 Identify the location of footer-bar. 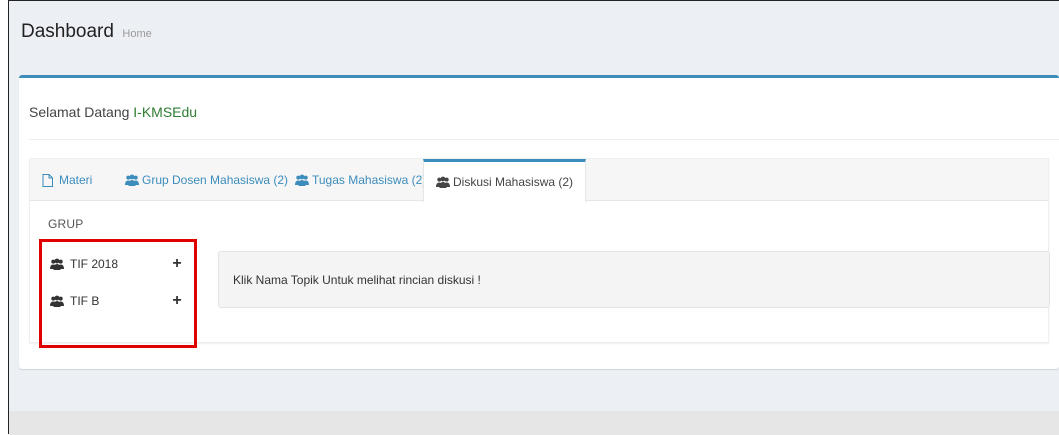
(534, 423).